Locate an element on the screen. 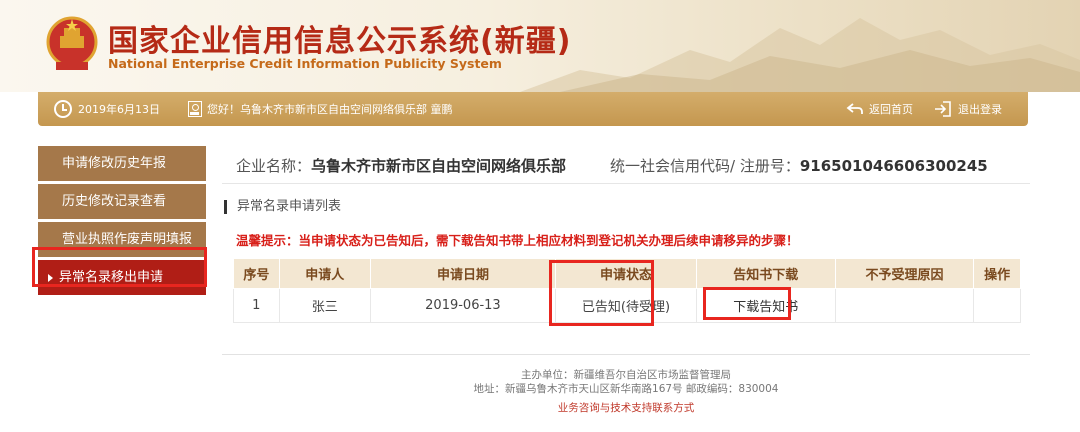  highlight-box-download is located at coordinates (747, 303).